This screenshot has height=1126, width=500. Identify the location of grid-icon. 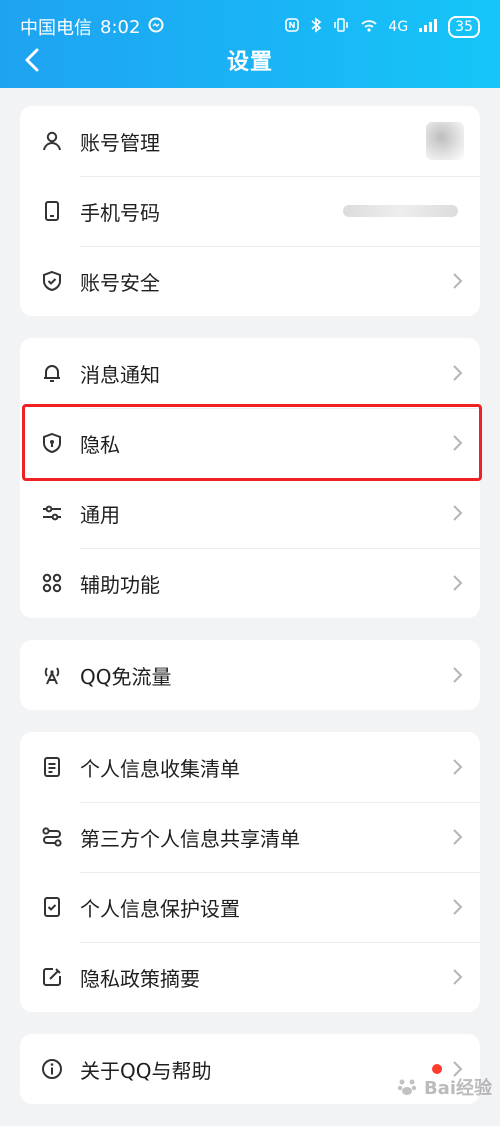
(52, 583).